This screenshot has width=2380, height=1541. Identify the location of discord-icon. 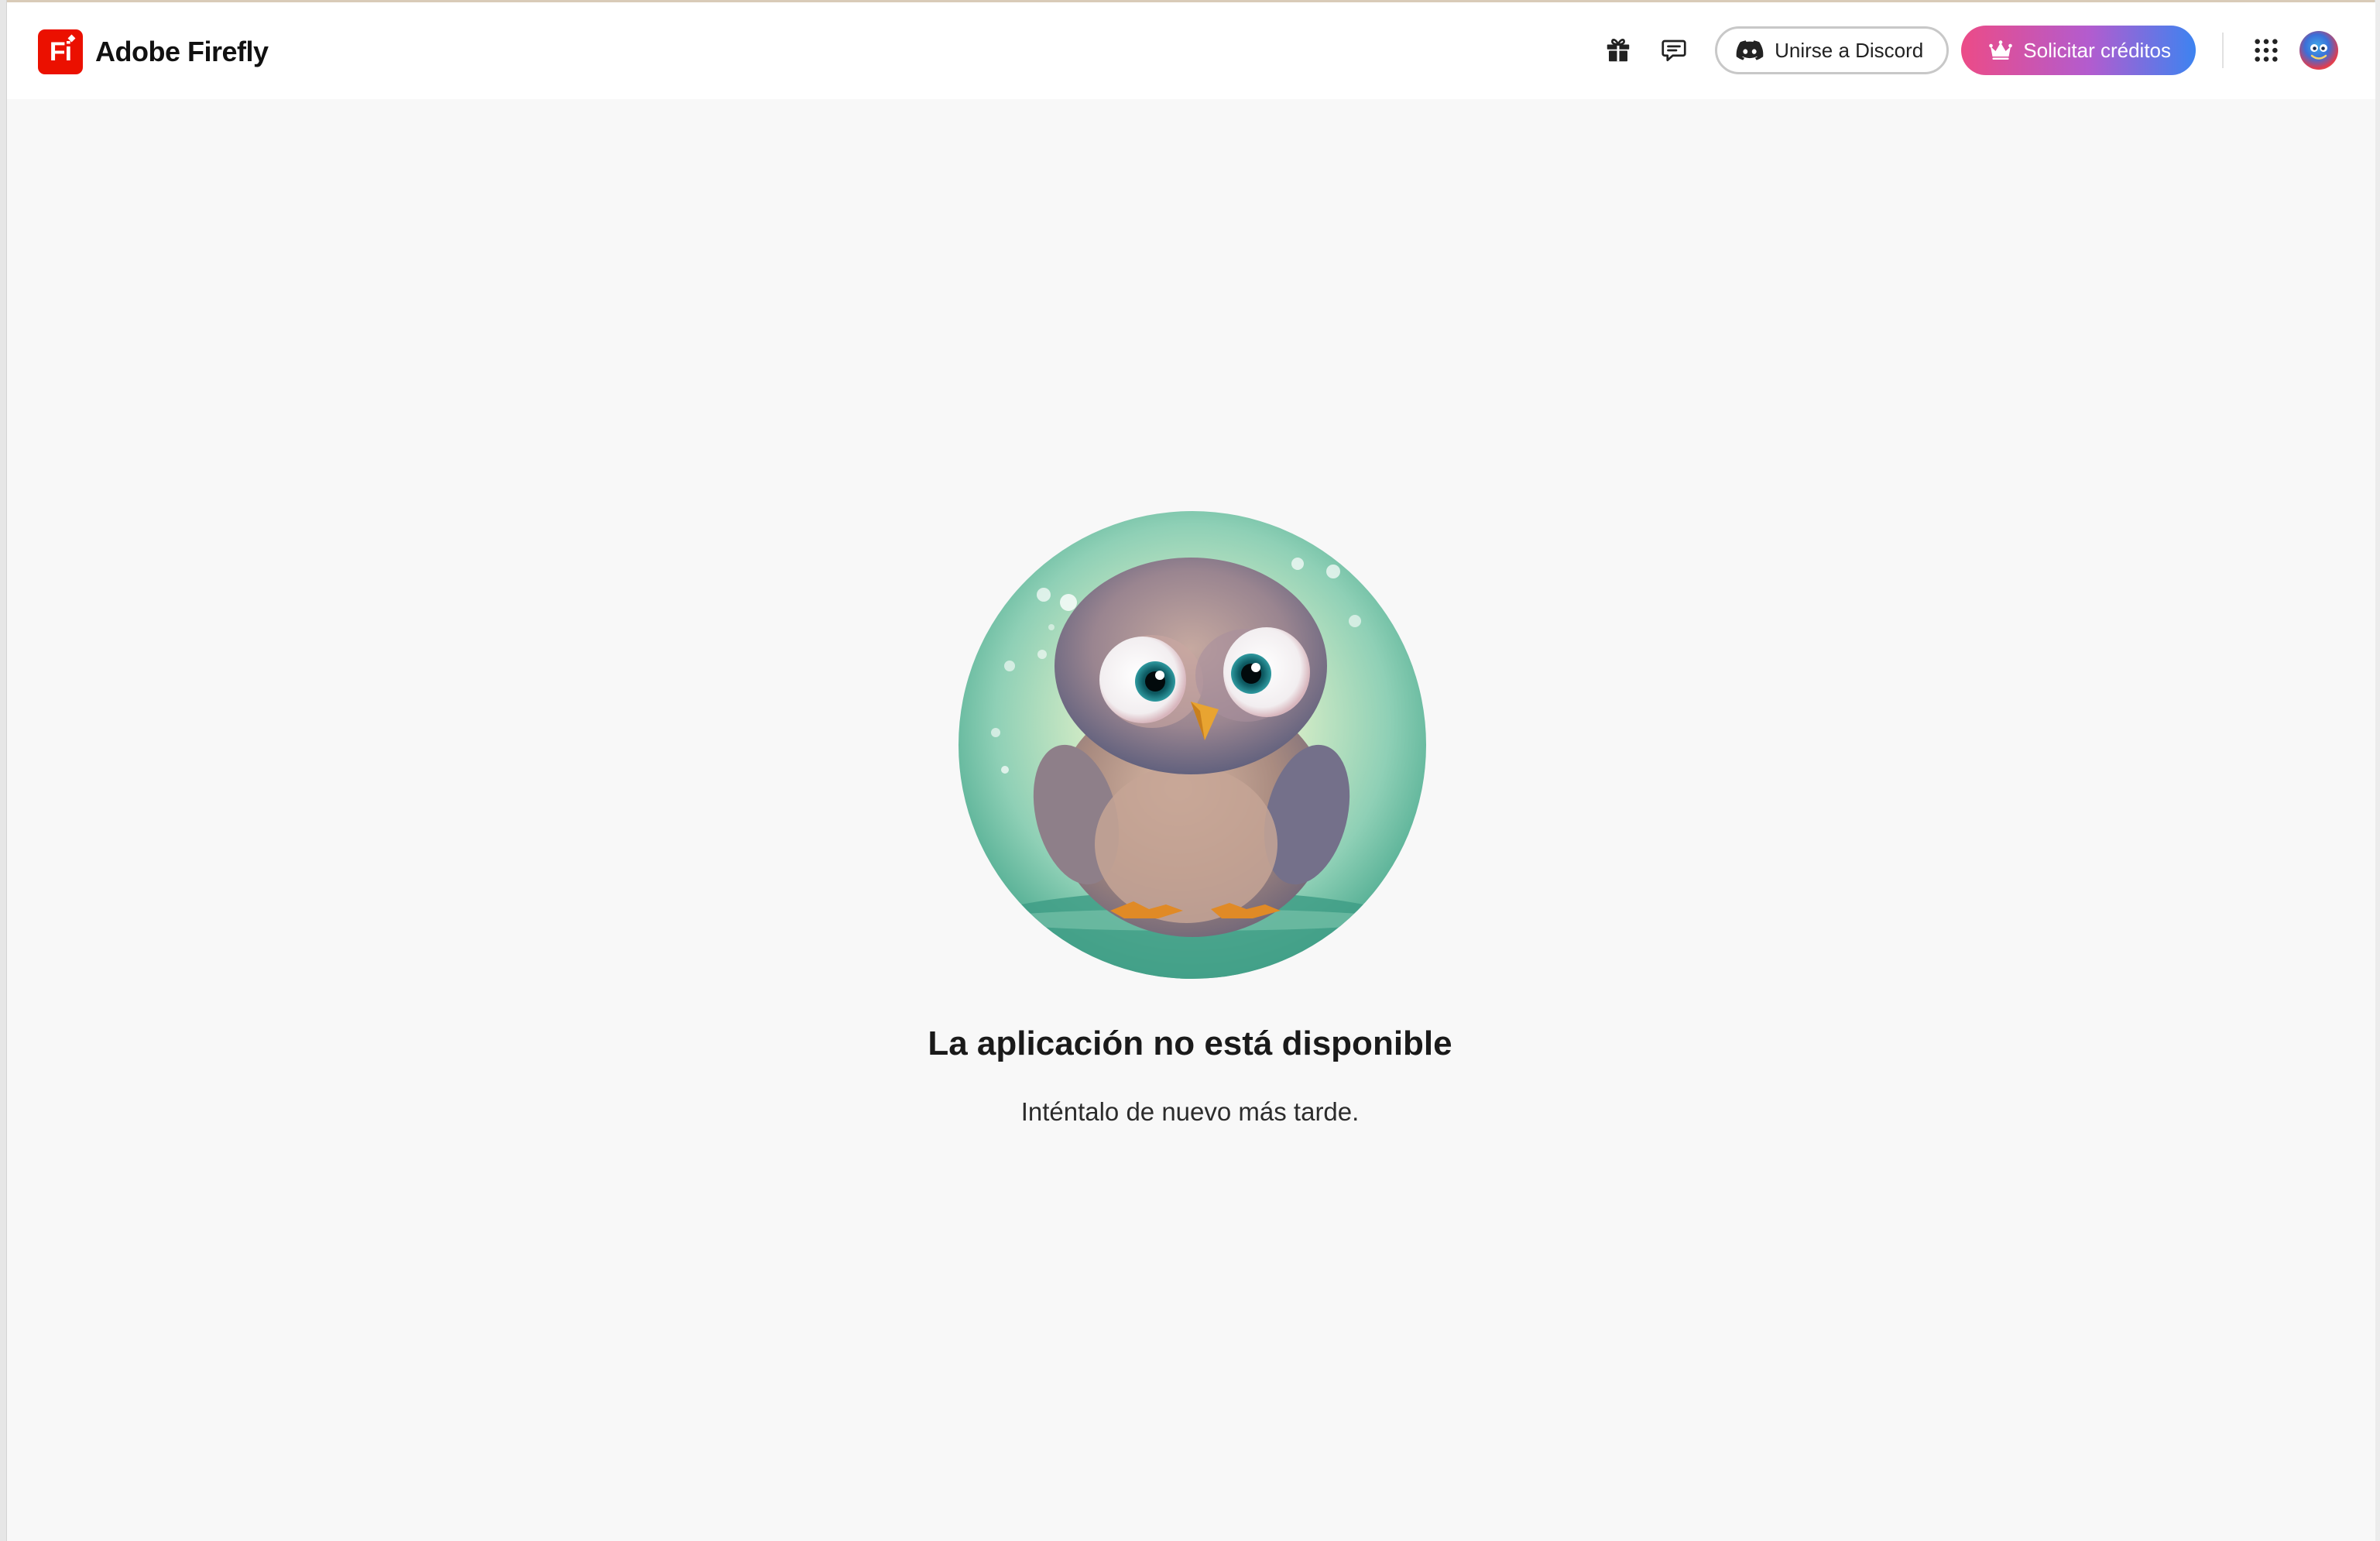
(1750, 50).